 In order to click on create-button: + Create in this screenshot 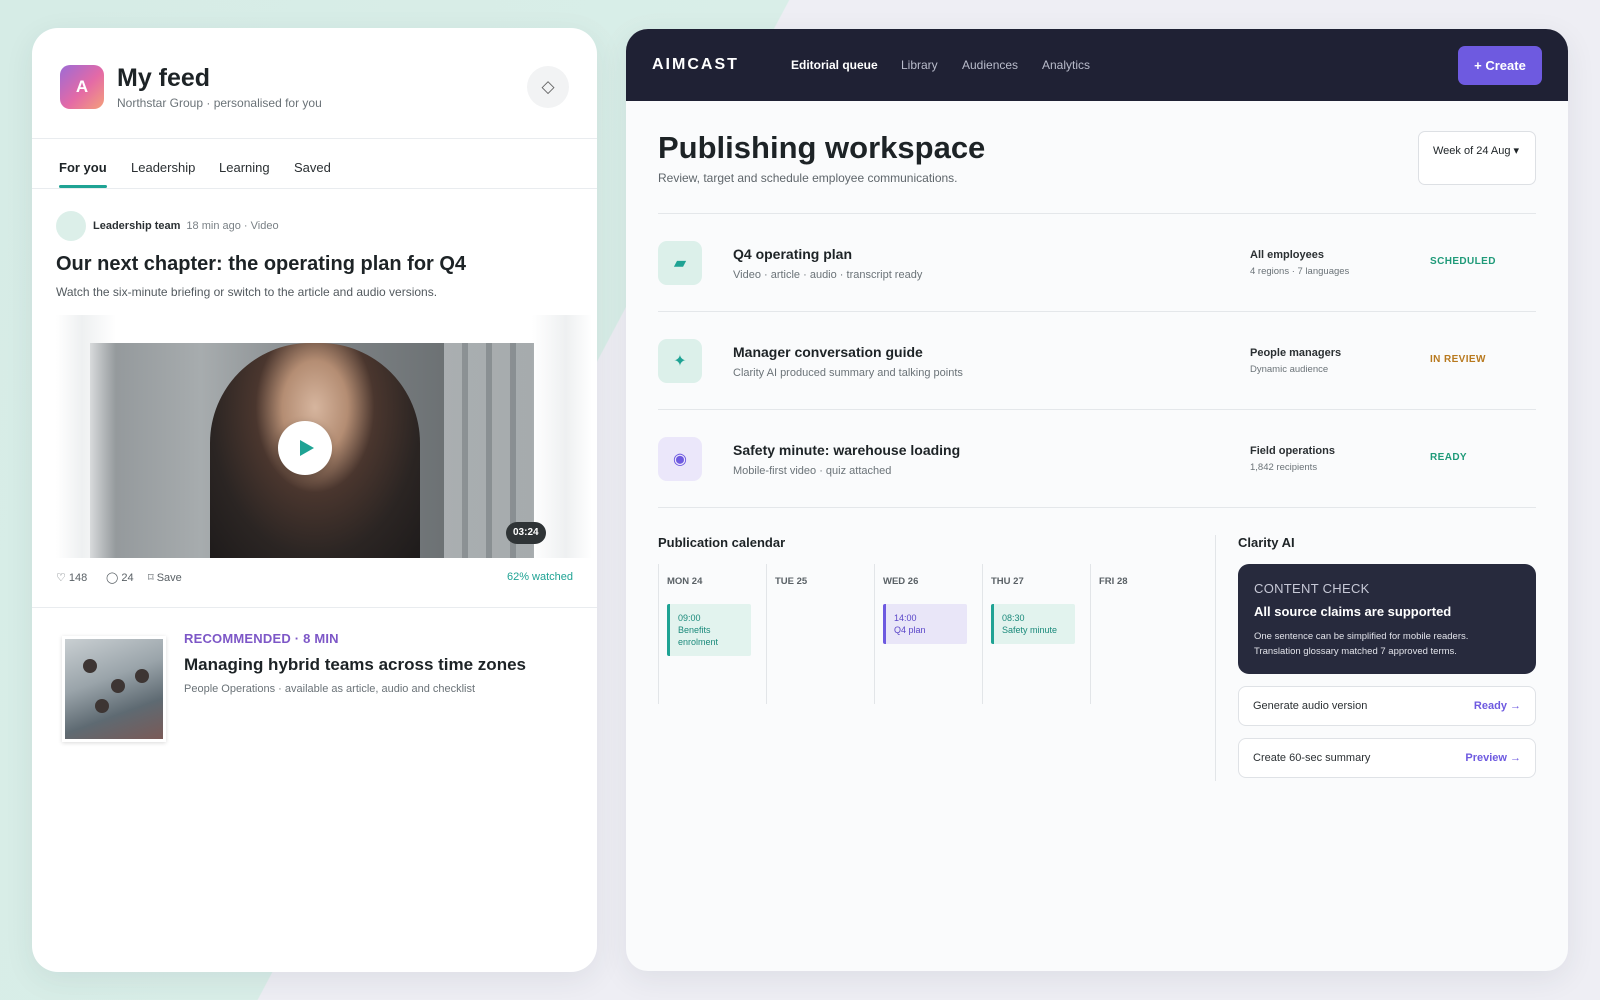, I will do `click(1500, 65)`.